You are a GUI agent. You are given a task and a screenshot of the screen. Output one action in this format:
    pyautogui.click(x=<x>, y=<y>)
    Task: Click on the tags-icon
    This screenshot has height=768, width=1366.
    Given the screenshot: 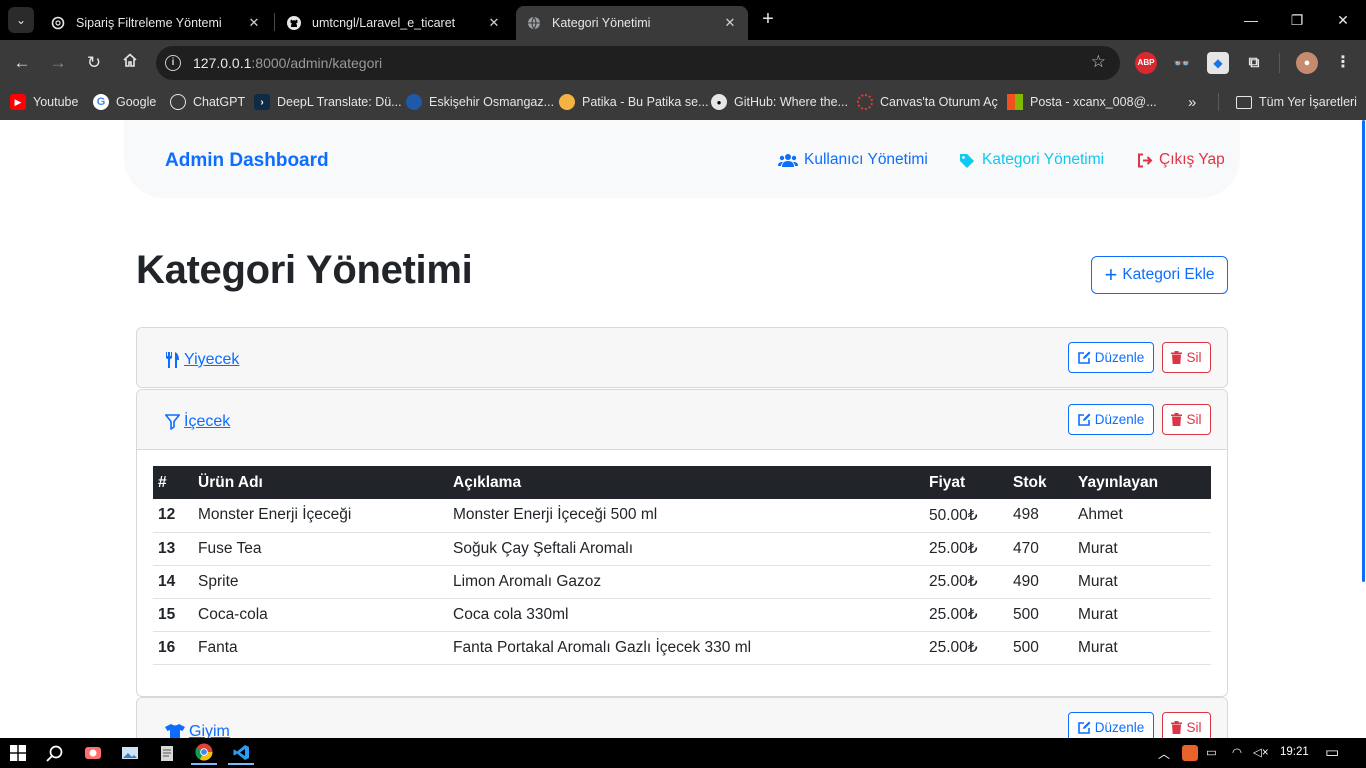 What is the action you would take?
    pyautogui.click(x=967, y=160)
    